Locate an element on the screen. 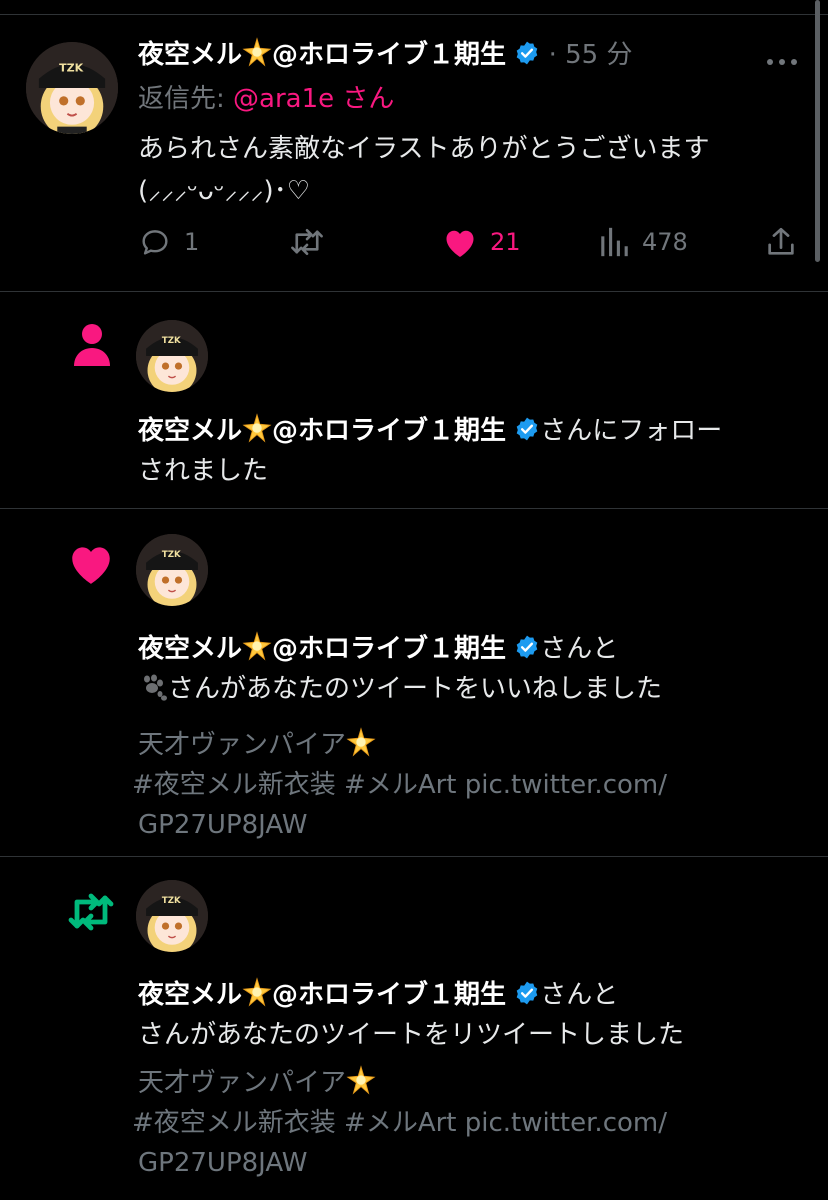  top-divider is located at coordinates (414, 14).